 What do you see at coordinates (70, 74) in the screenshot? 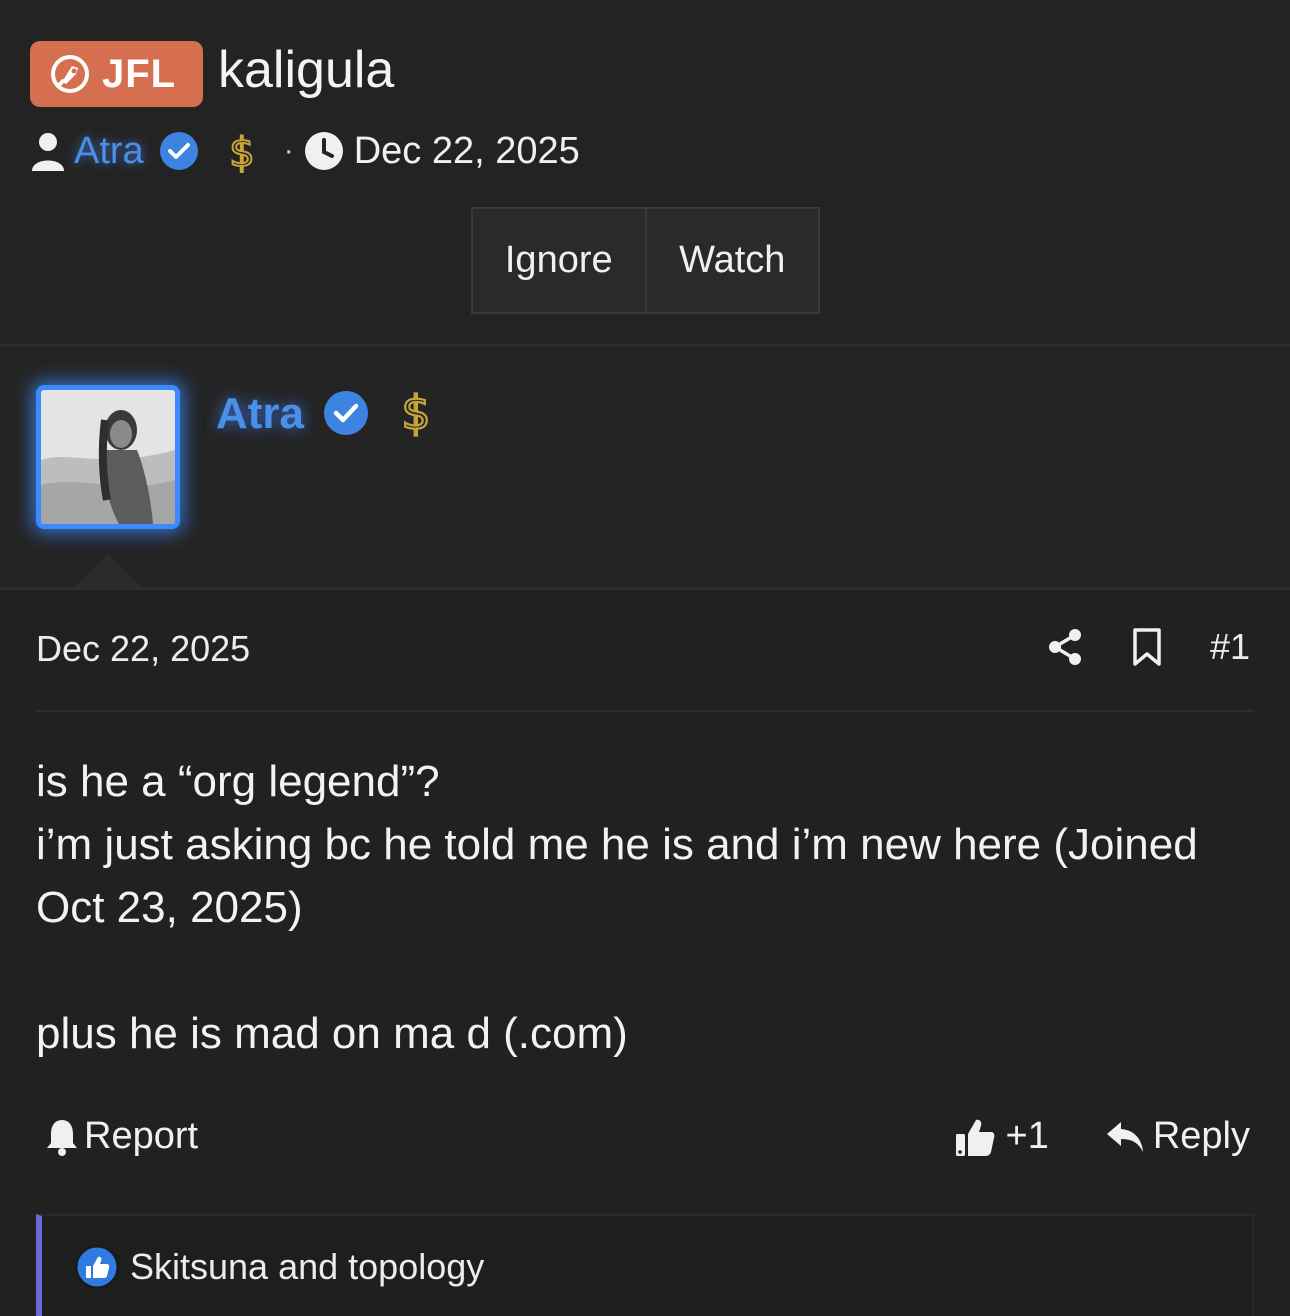
I see `rocket-icon` at bounding box center [70, 74].